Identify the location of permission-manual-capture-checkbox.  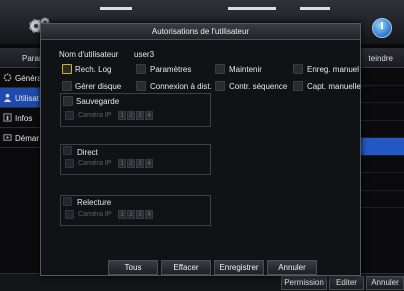
(298, 86).